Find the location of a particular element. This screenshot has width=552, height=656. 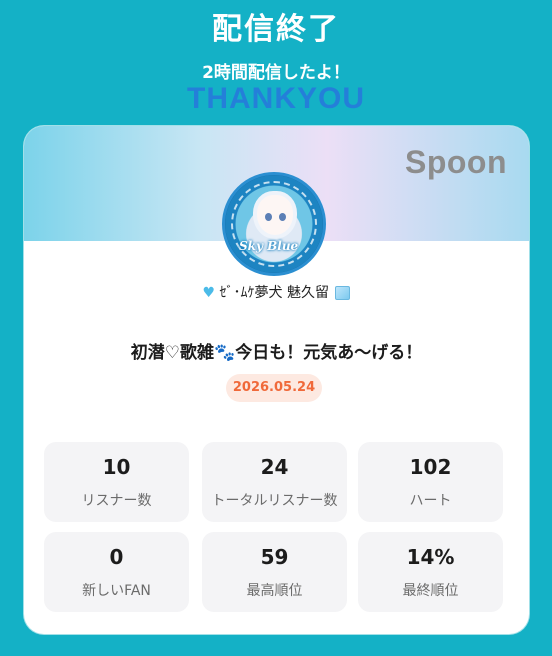

stat-label: リスナー数 is located at coordinates (116, 501).